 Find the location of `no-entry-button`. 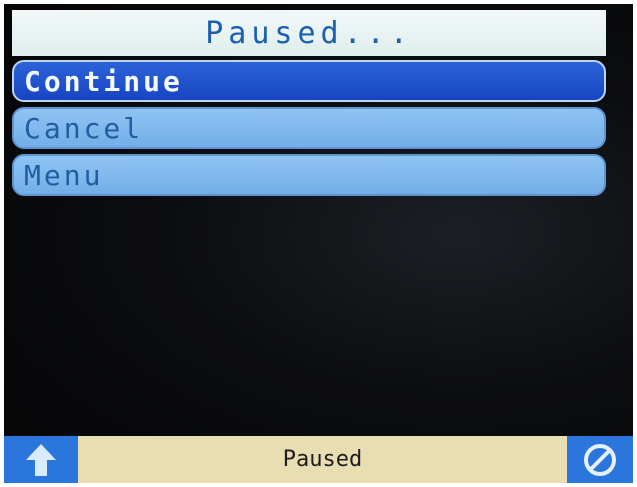

no-entry-button is located at coordinates (600, 459).